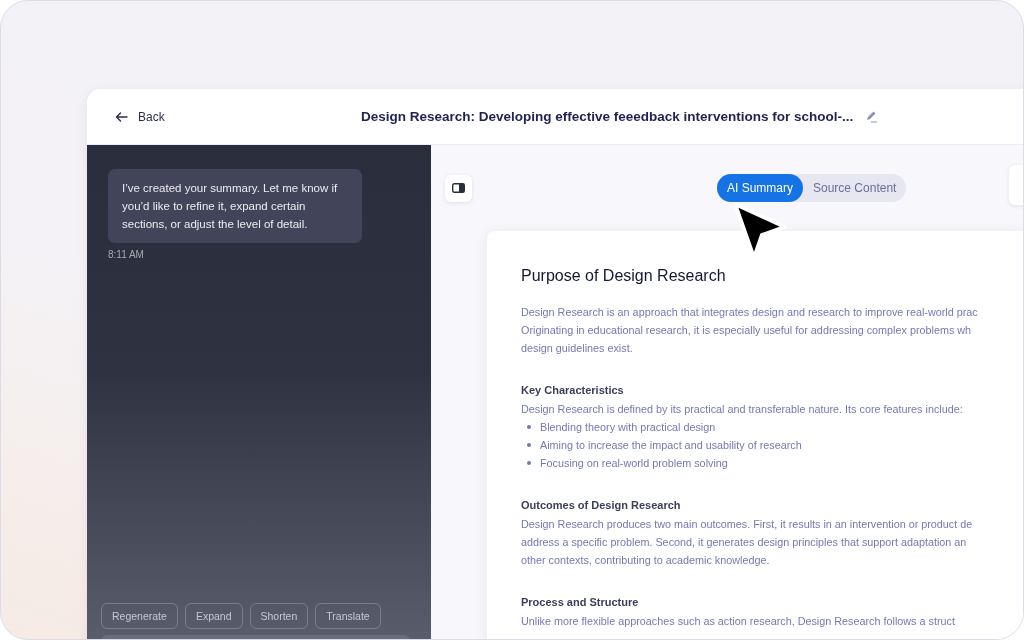  Describe the element at coordinates (634, 463) in the screenshot. I see `bullet-text: Focusing on real-world problem solving` at that location.